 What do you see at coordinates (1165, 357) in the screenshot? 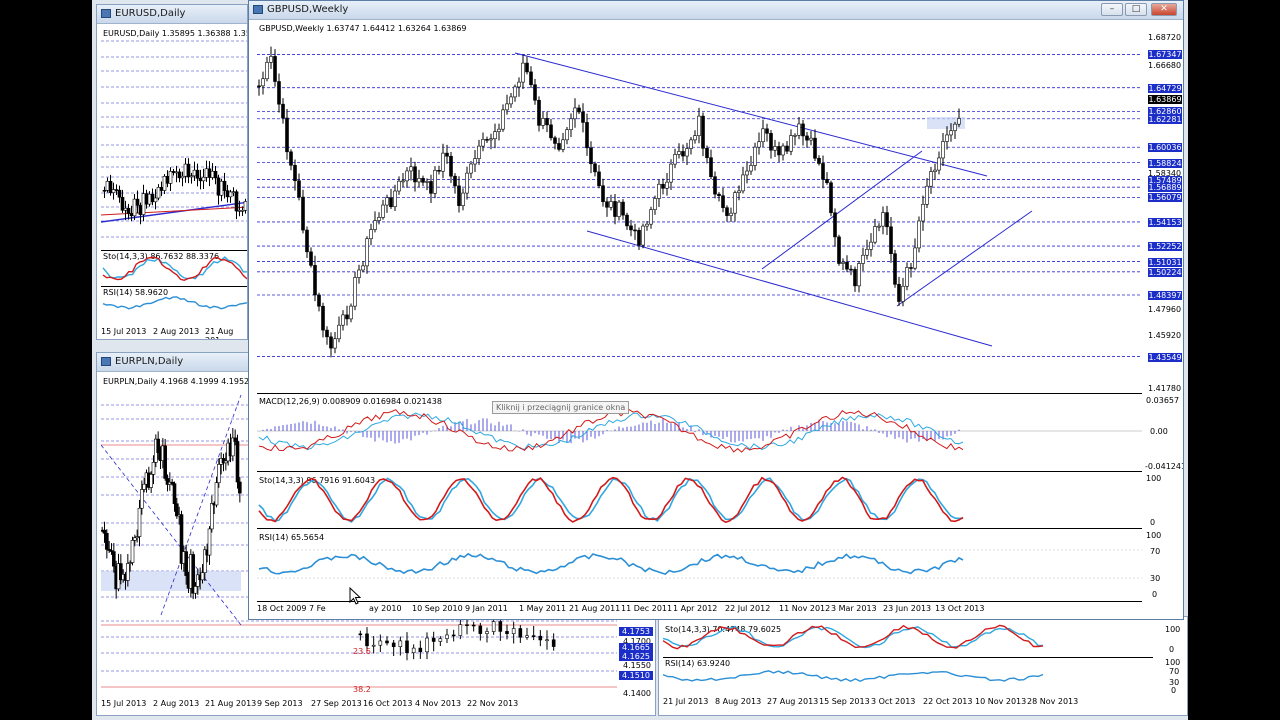
I see `level-price-tag: 1.43549` at bounding box center [1165, 357].